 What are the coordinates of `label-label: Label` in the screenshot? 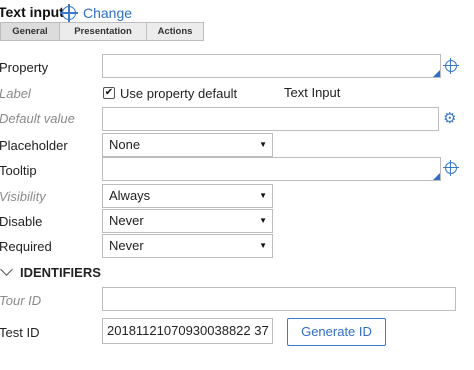 It's located at (15, 93).